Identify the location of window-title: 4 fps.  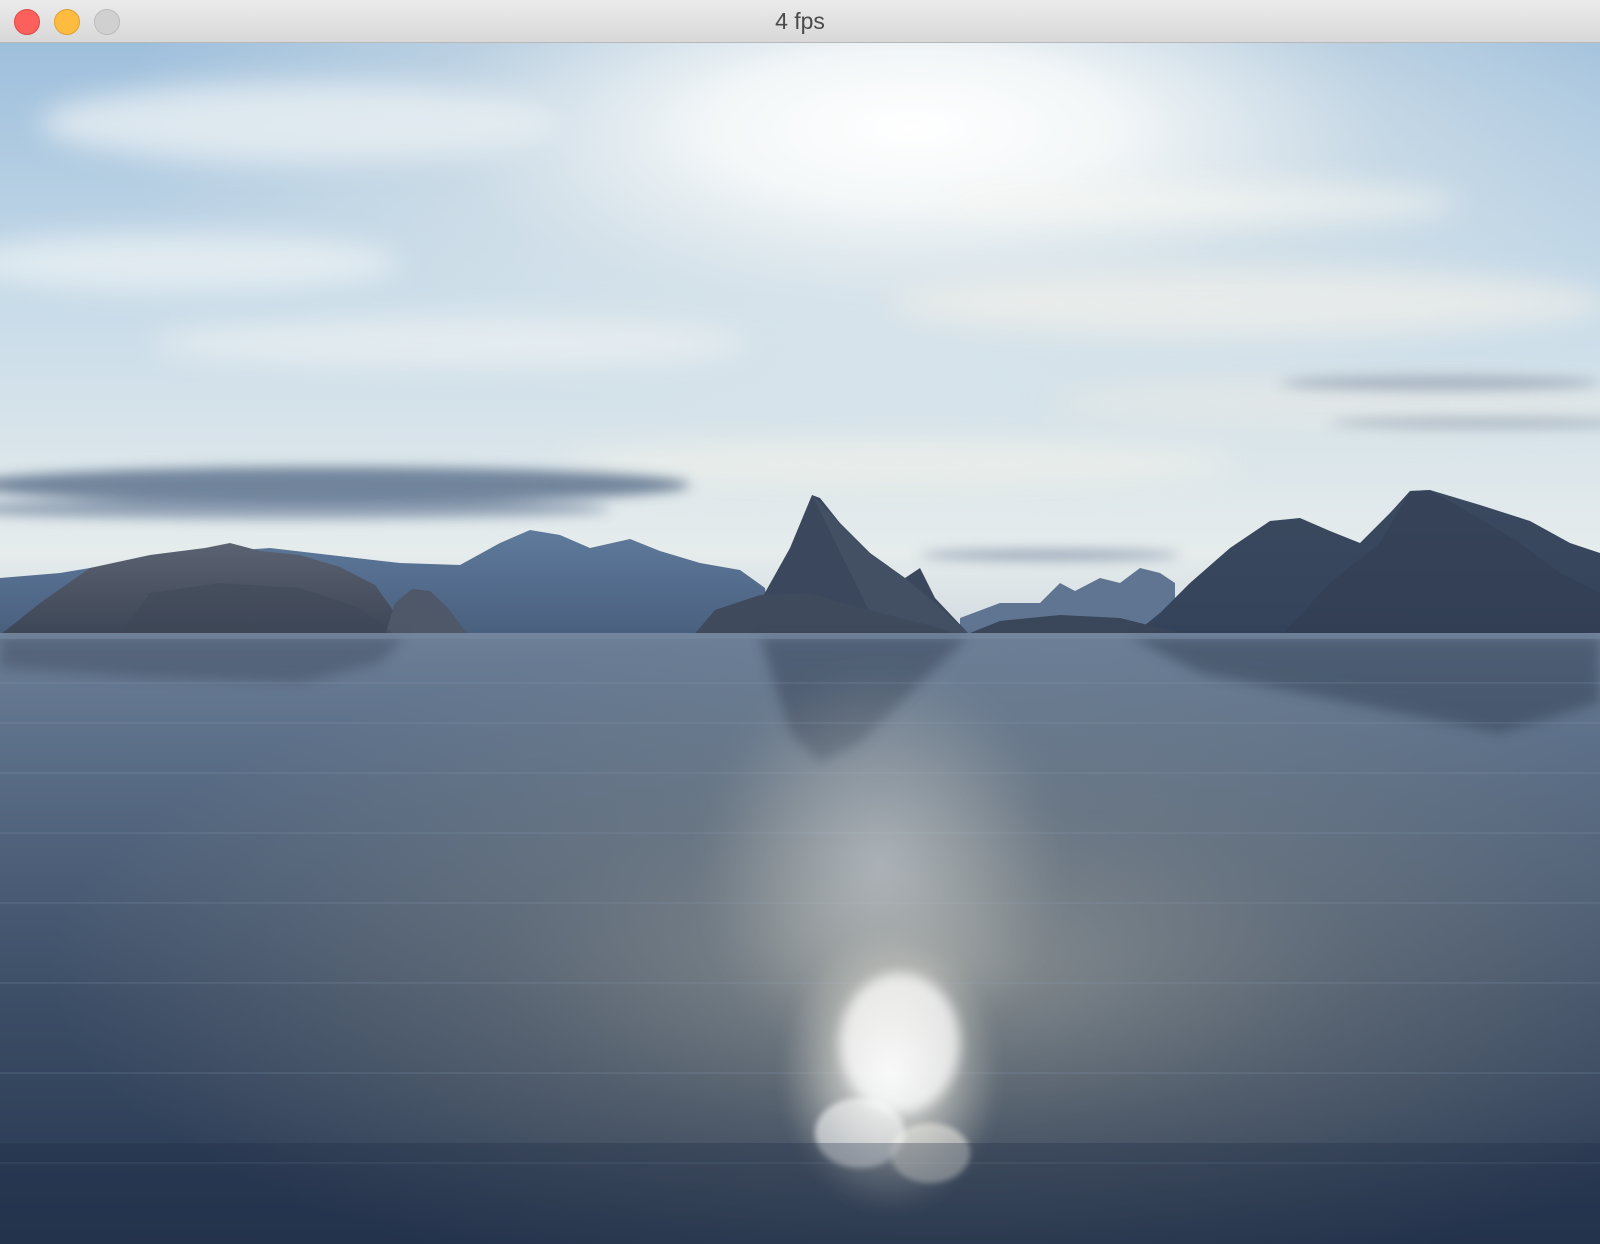
(800, 21).